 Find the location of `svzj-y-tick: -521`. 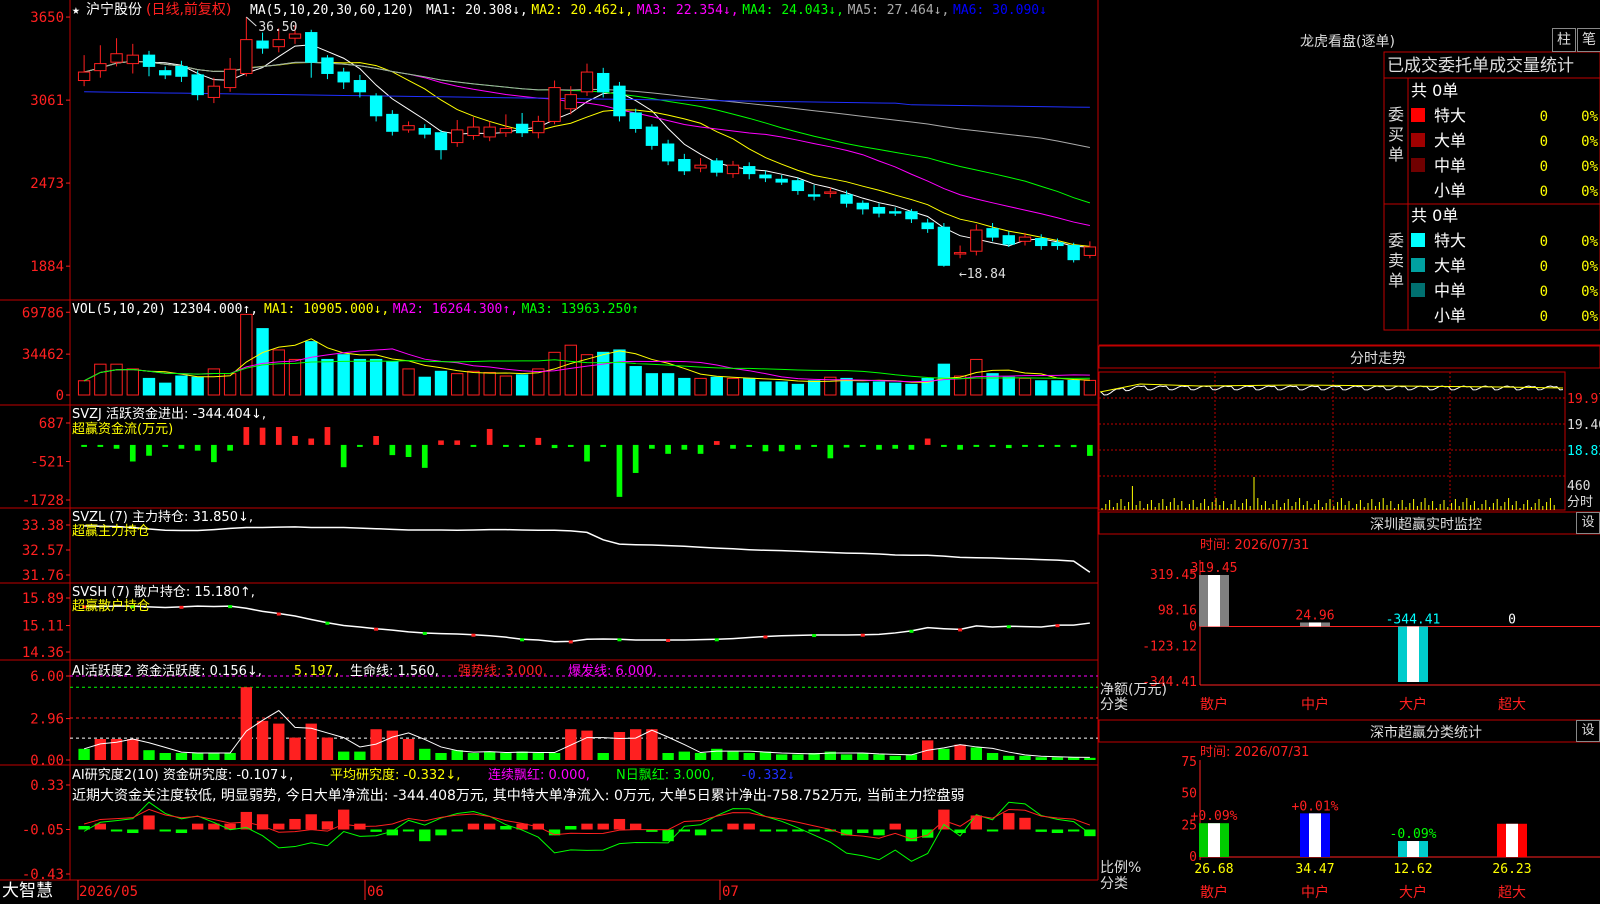

svzj-y-tick: -521 is located at coordinates (47, 463).